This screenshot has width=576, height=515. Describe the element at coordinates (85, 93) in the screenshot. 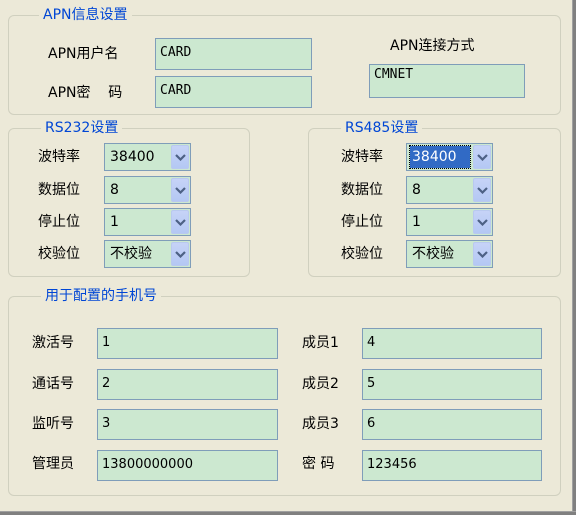

I see `apn-password-label: APN密 码` at that location.